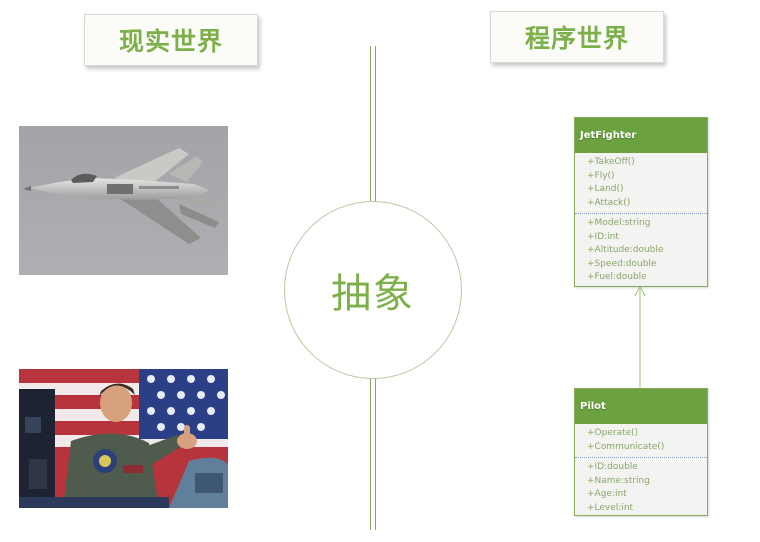  What do you see at coordinates (607, 494) in the screenshot?
I see `uml-attribute: +Age:int` at bounding box center [607, 494].